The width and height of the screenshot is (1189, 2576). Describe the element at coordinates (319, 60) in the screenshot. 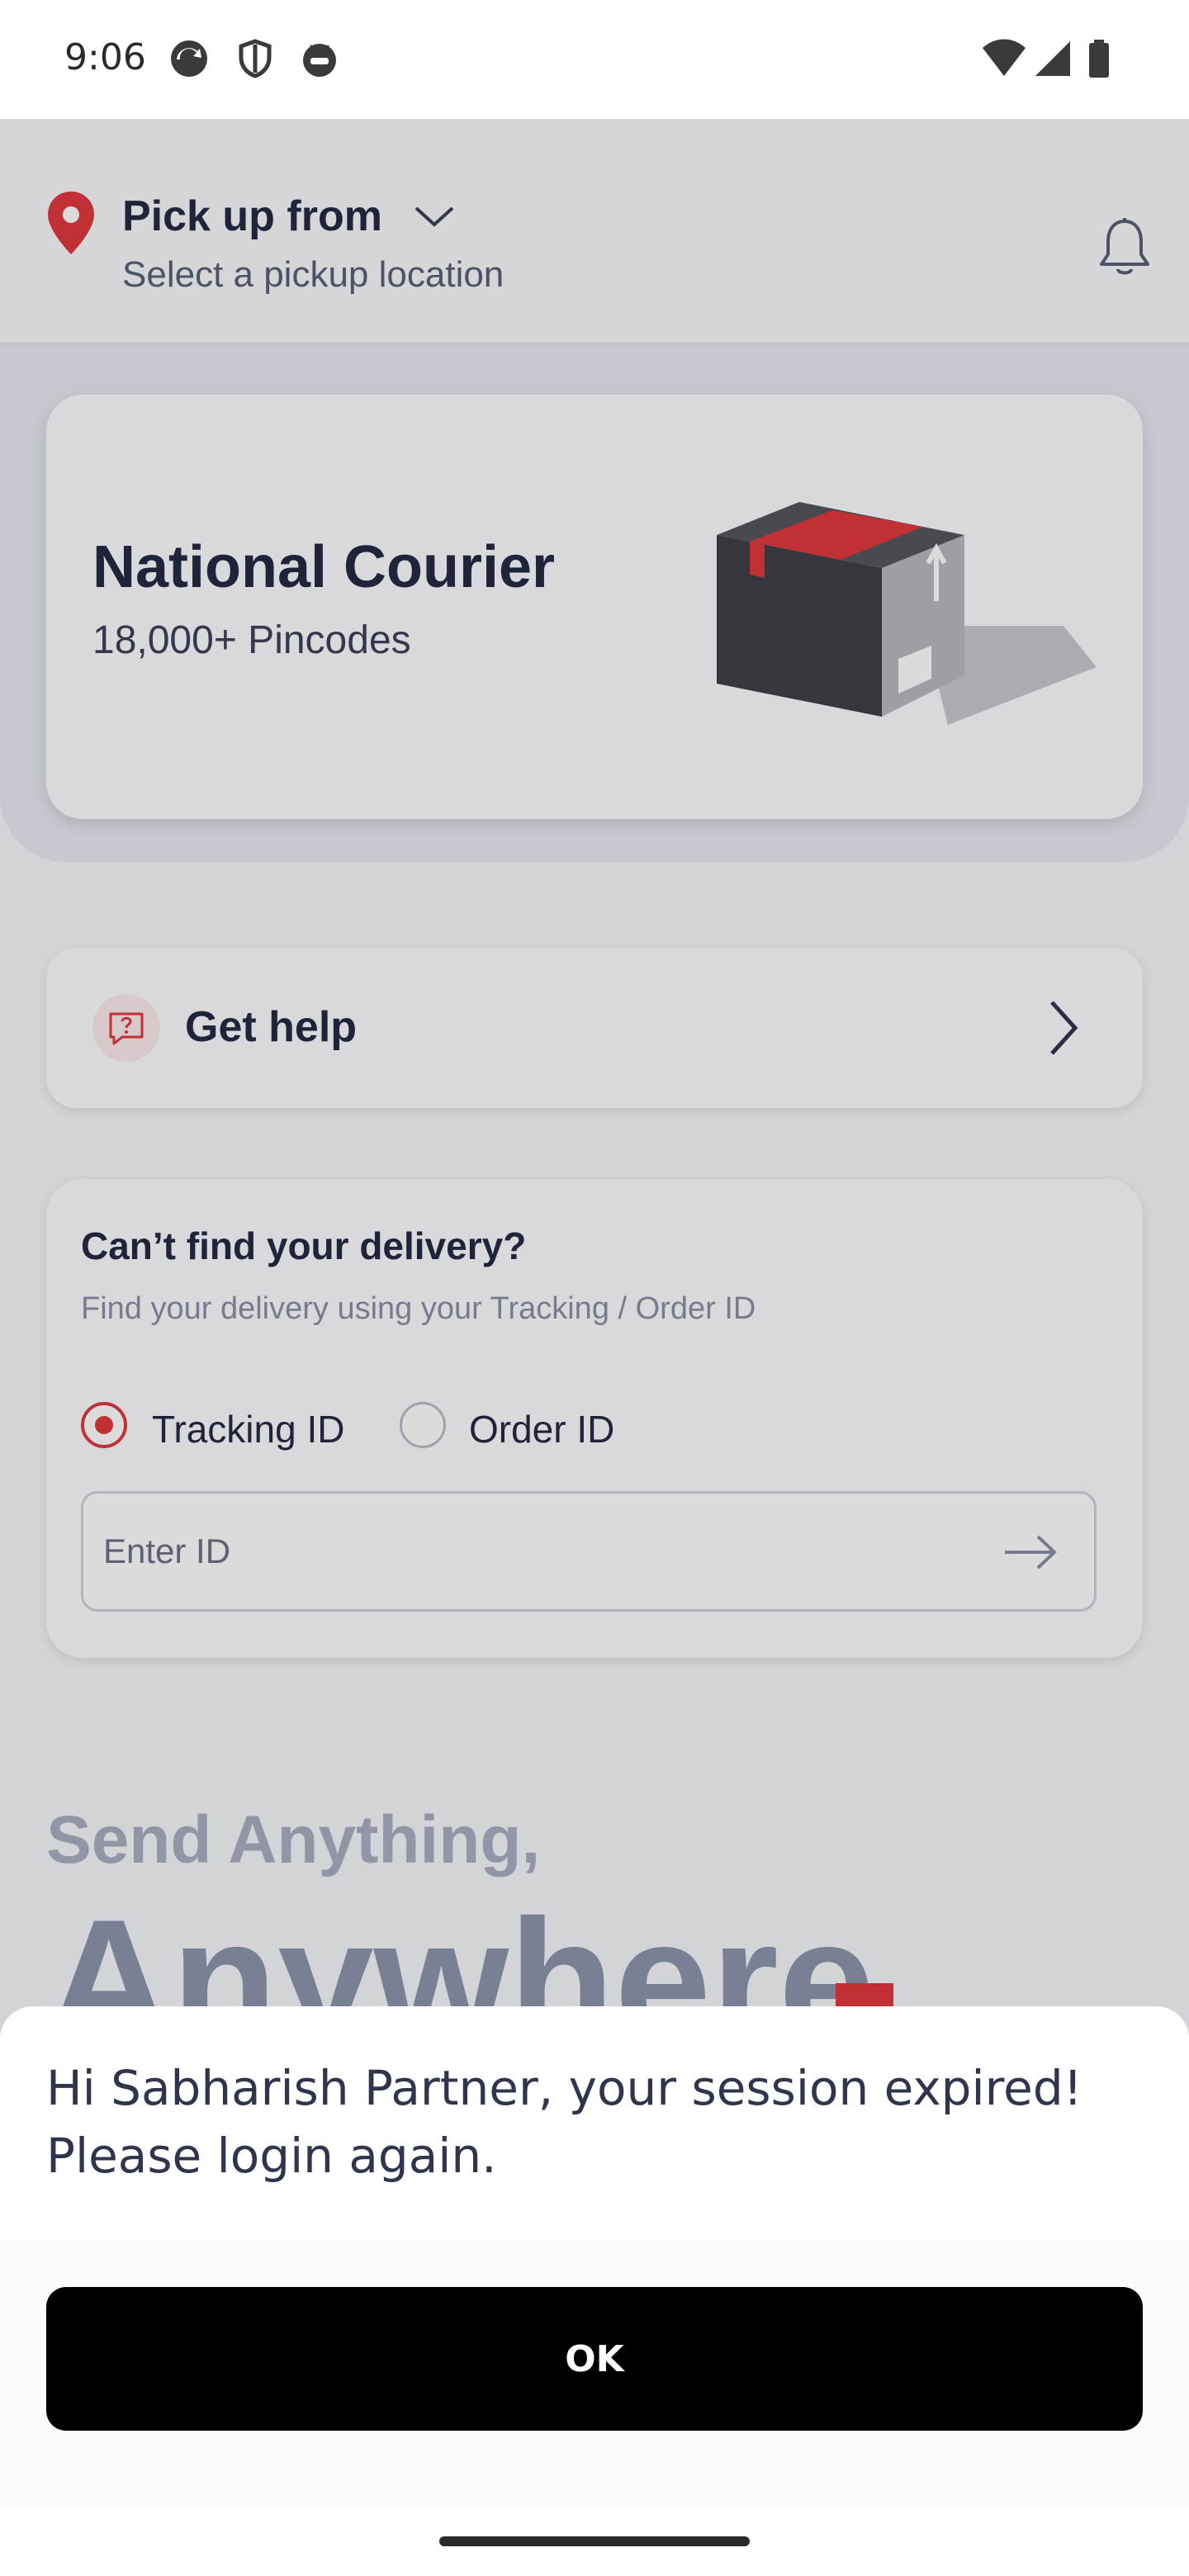

I see `cat-app-icon` at that location.